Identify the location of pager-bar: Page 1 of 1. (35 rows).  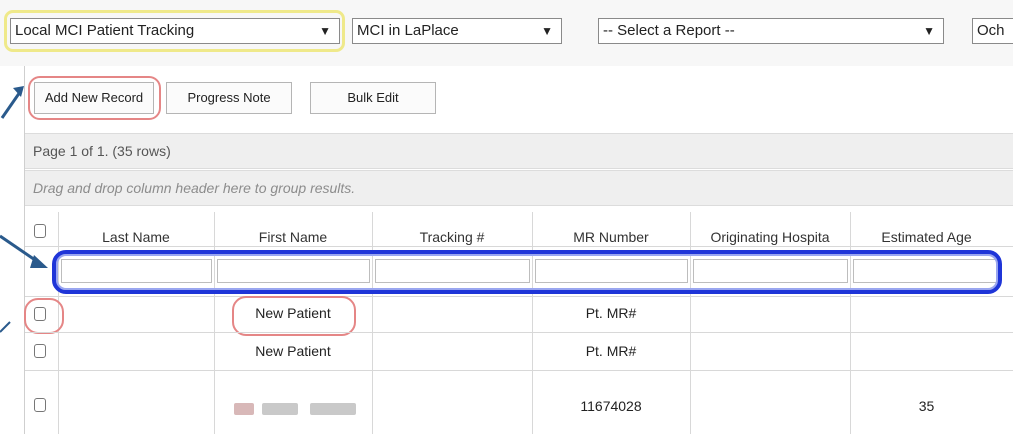
(519, 151).